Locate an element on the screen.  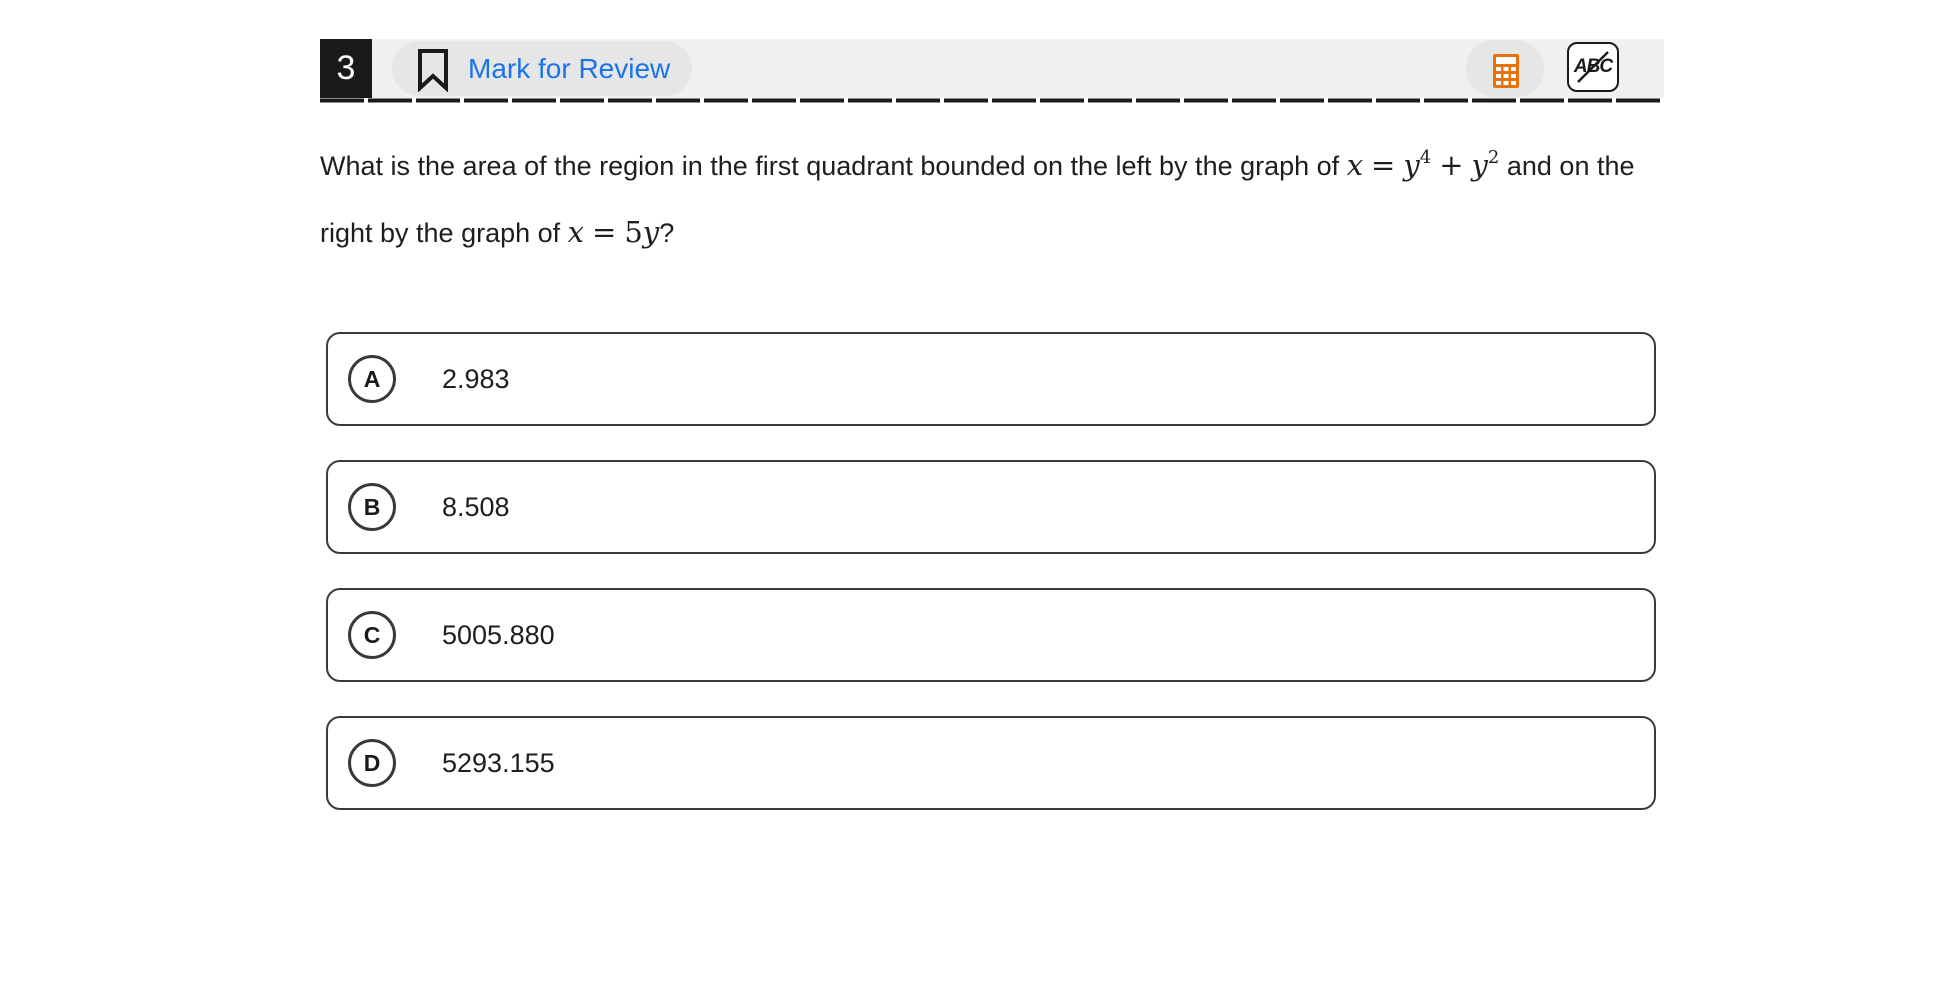
answer-option-b: B 8.508 is located at coordinates (991, 507).